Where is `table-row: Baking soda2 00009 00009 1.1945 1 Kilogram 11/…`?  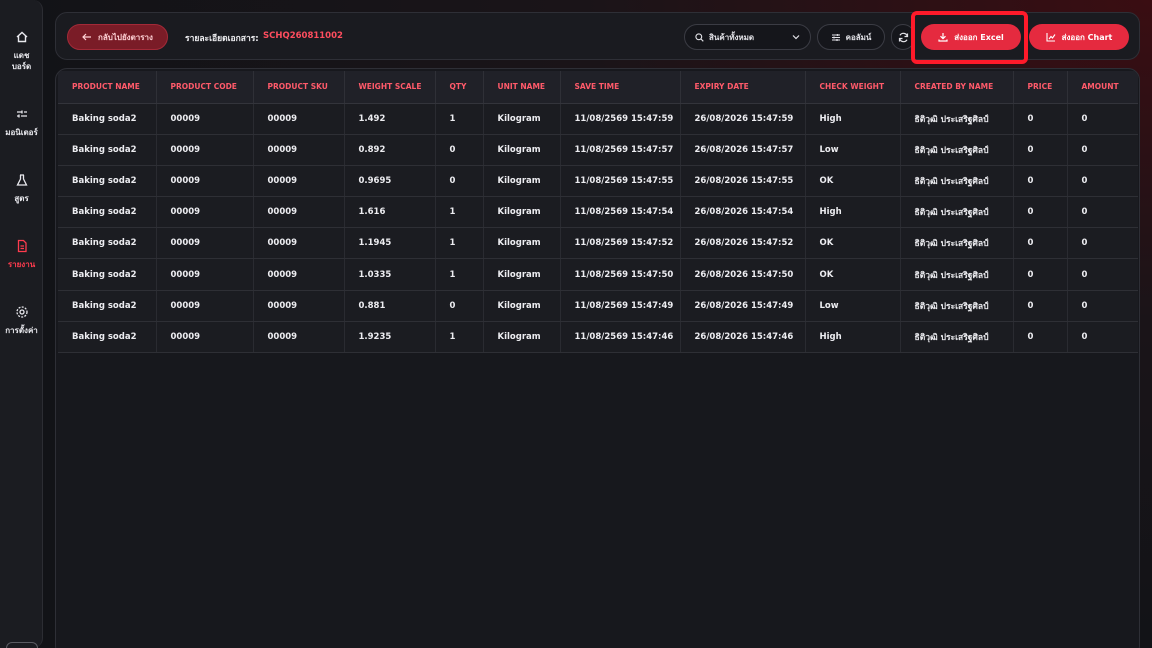
table-row: Baking soda2 00009 00009 1.1945 1 Kilogram 11/… is located at coordinates (598, 243).